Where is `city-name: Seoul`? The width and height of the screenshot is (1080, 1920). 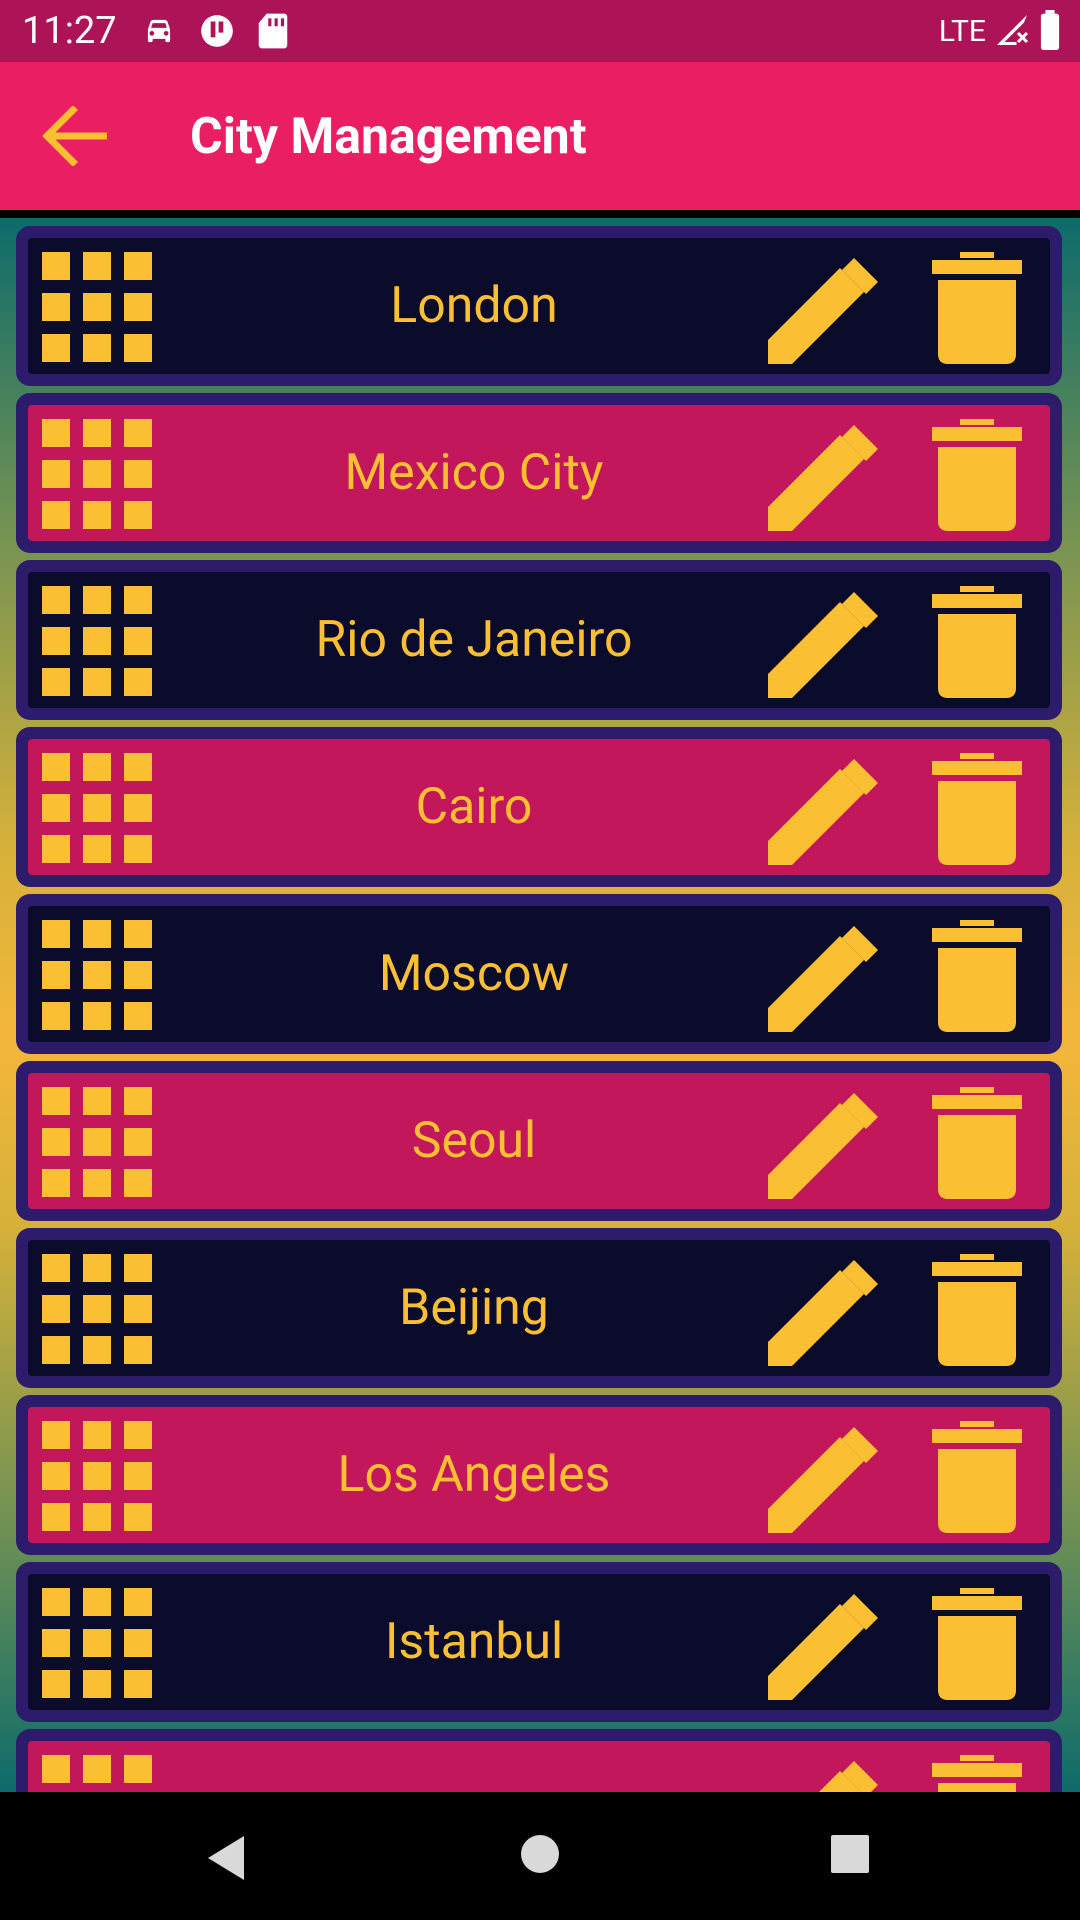 city-name: Seoul is located at coordinates (474, 1141).